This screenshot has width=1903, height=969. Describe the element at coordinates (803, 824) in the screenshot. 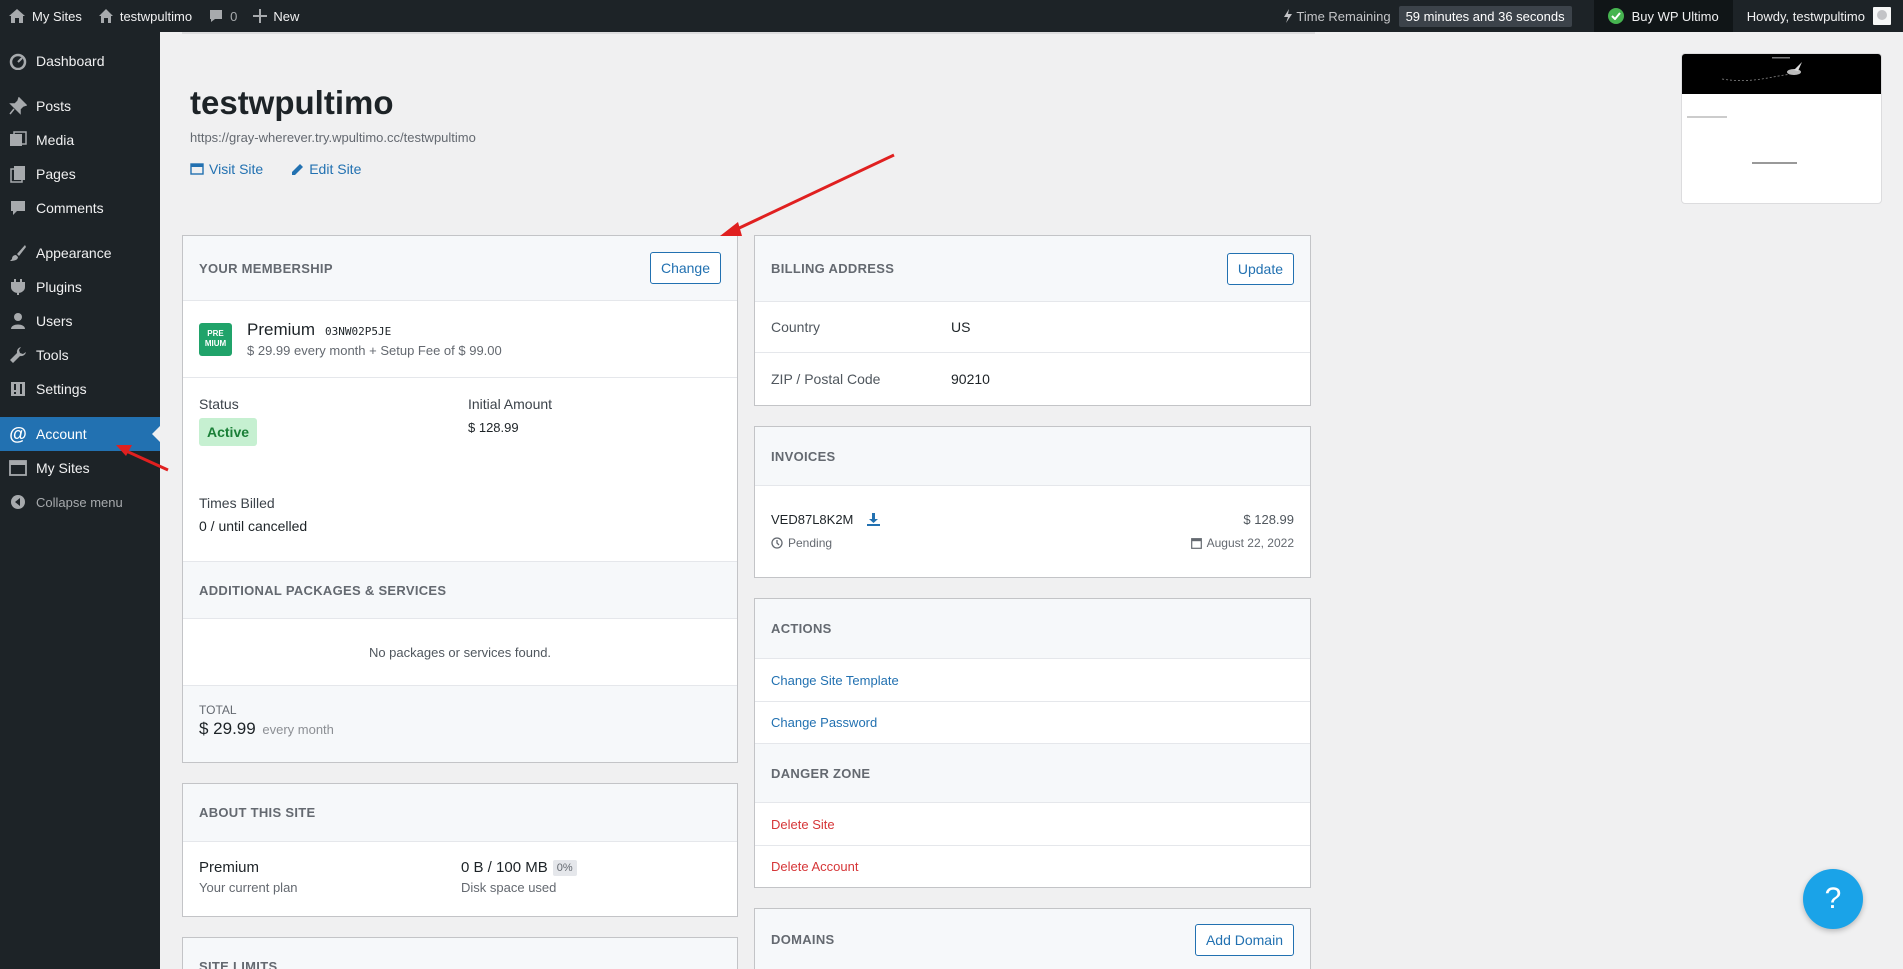

I see `delete-site-link: Delete Site` at that location.